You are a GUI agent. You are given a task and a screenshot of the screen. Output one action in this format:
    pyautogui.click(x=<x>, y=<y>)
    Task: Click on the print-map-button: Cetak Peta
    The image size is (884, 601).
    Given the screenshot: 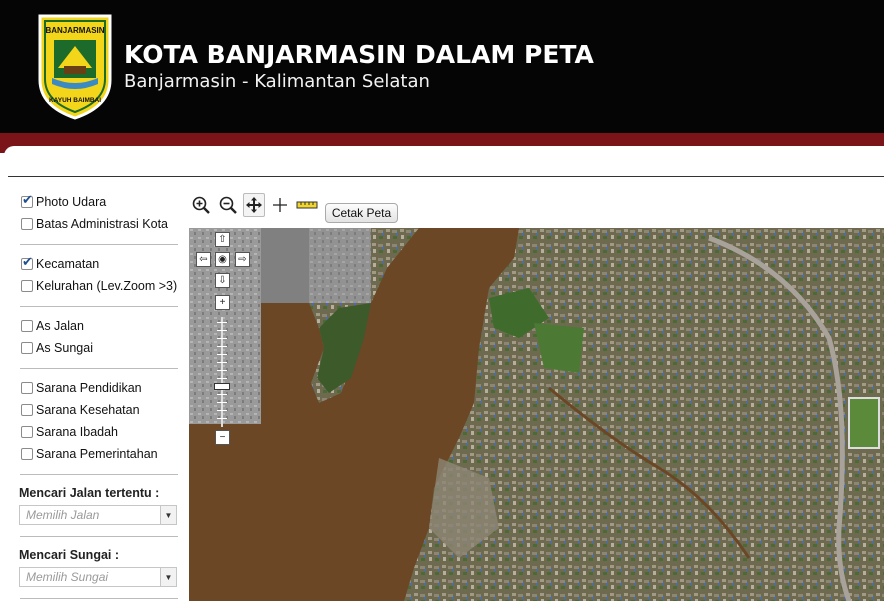 What is the action you would take?
    pyautogui.click(x=361, y=213)
    